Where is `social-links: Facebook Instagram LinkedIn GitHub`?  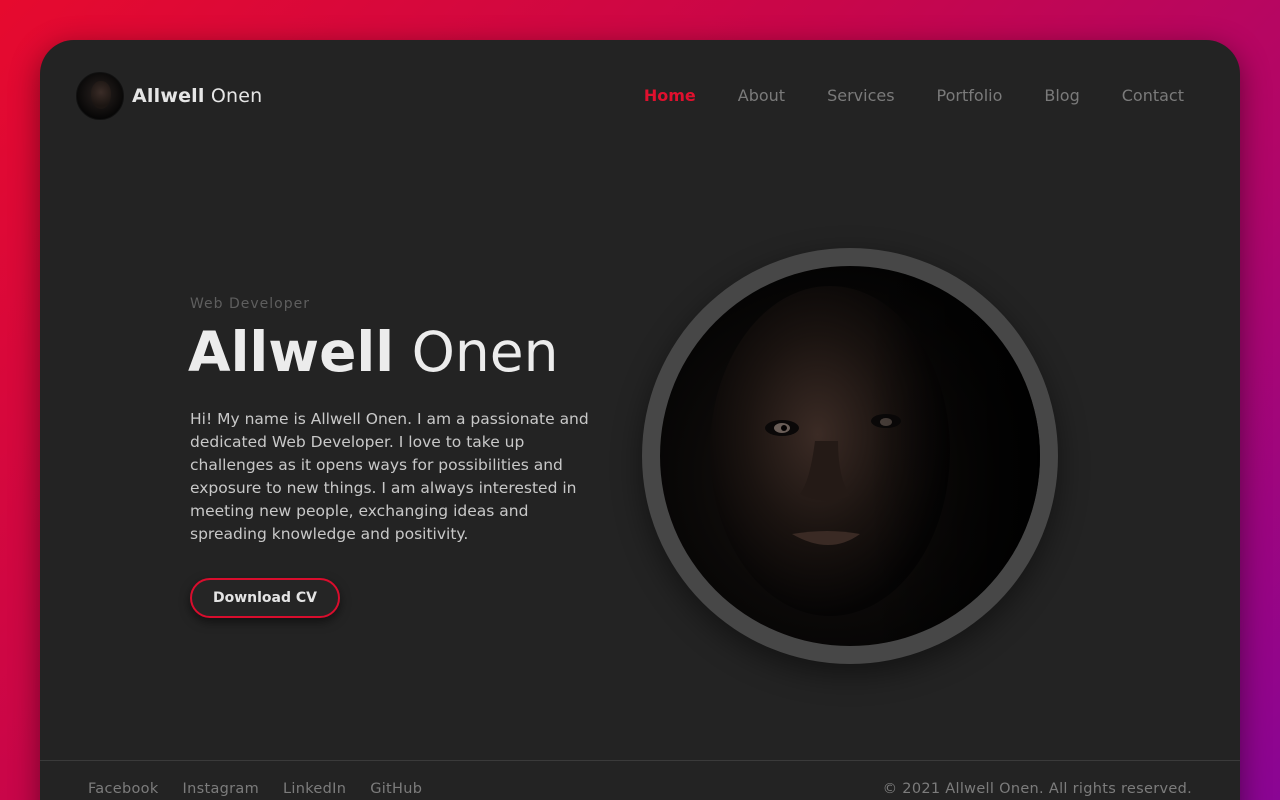
social-links: Facebook Instagram LinkedIn GitHub is located at coordinates (267, 789).